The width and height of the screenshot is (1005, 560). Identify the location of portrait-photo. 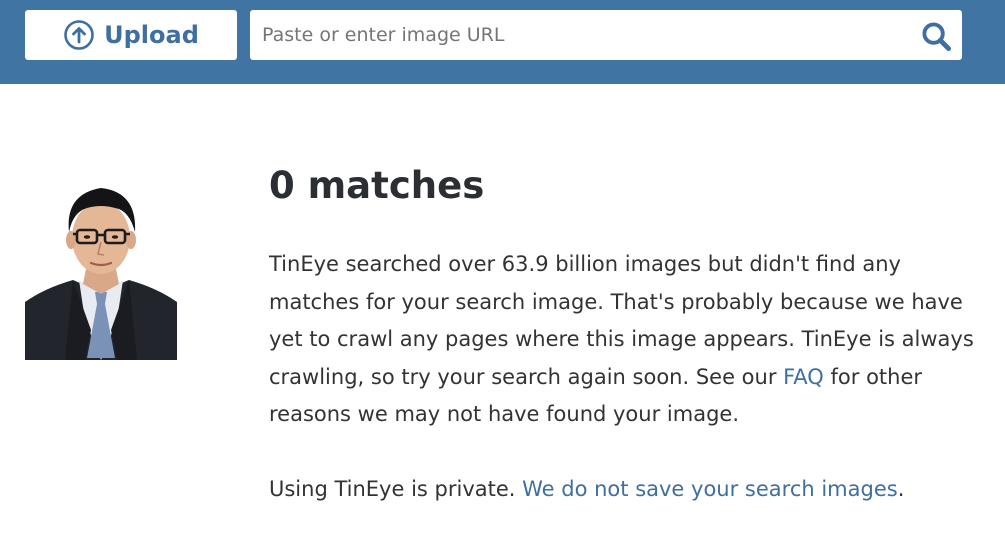
(101, 270).